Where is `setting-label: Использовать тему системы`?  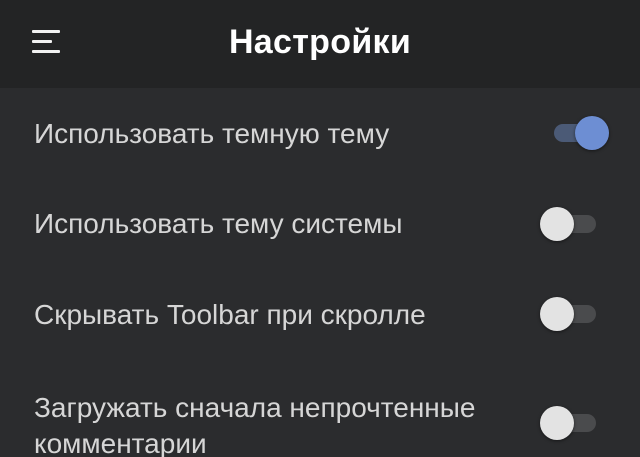 setting-label: Использовать тему системы is located at coordinates (218, 223).